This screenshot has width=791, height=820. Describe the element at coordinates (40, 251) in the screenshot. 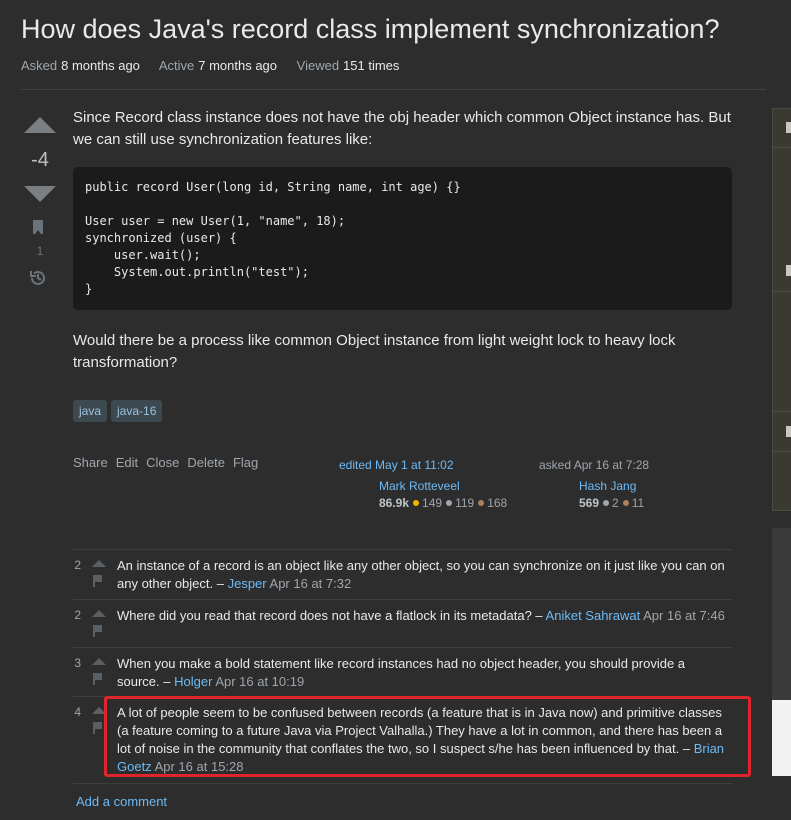

I see `bookmark-count: 1` at that location.